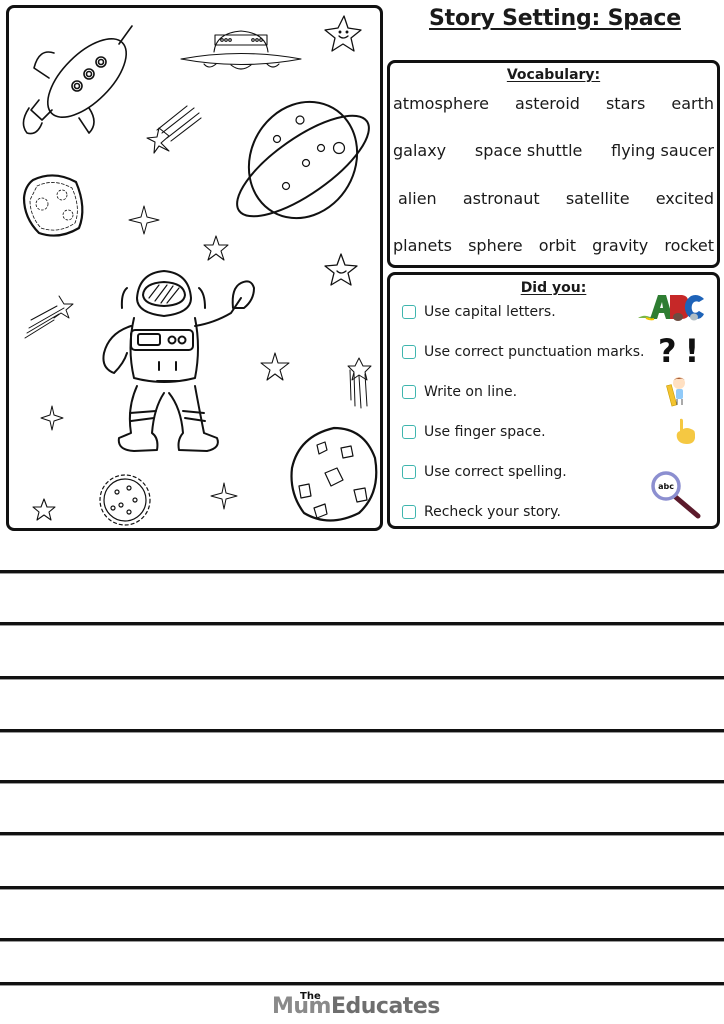 Image resolution: width=724 pixels, height=1024 pixels. I want to click on checklist-item-label: Recheck your story., so click(492, 512).